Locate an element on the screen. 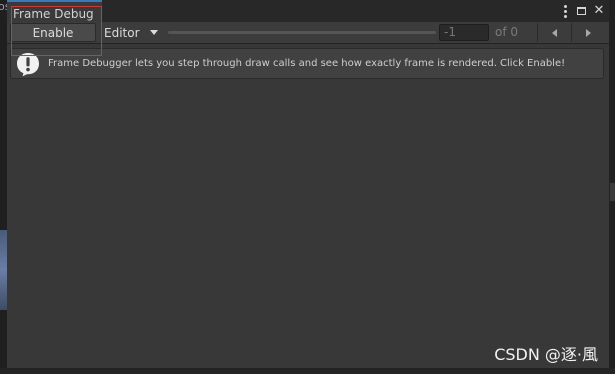 This screenshot has width=615, height=374. previous-event-button is located at coordinates (554, 32).